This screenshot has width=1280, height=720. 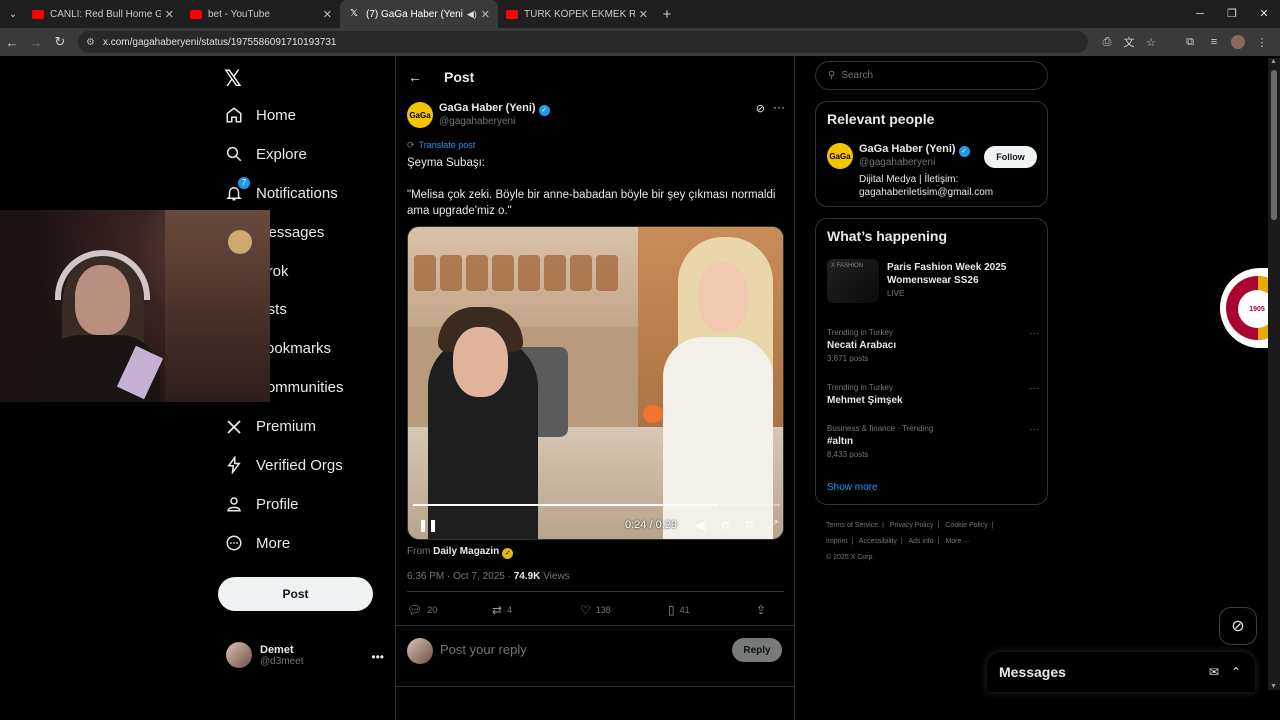 What do you see at coordinates (779, 107) in the screenshot?
I see `more-options-icon: ···` at bounding box center [779, 107].